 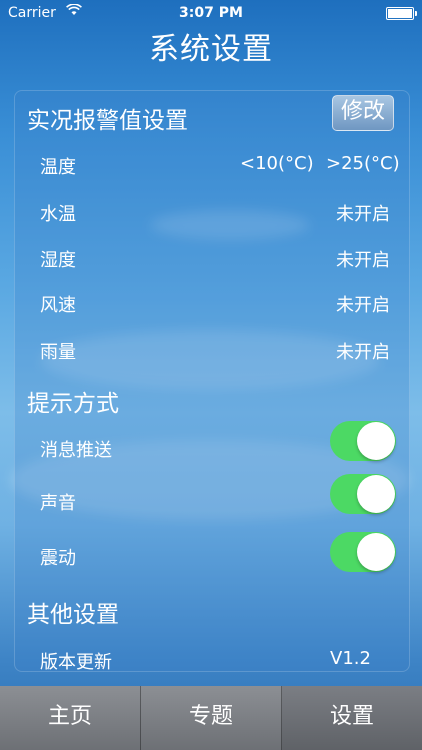 What do you see at coordinates (76, 450) in the screenshot?
I see `notify-row-label-push: 消息推送` at bounding box center [76, 450].